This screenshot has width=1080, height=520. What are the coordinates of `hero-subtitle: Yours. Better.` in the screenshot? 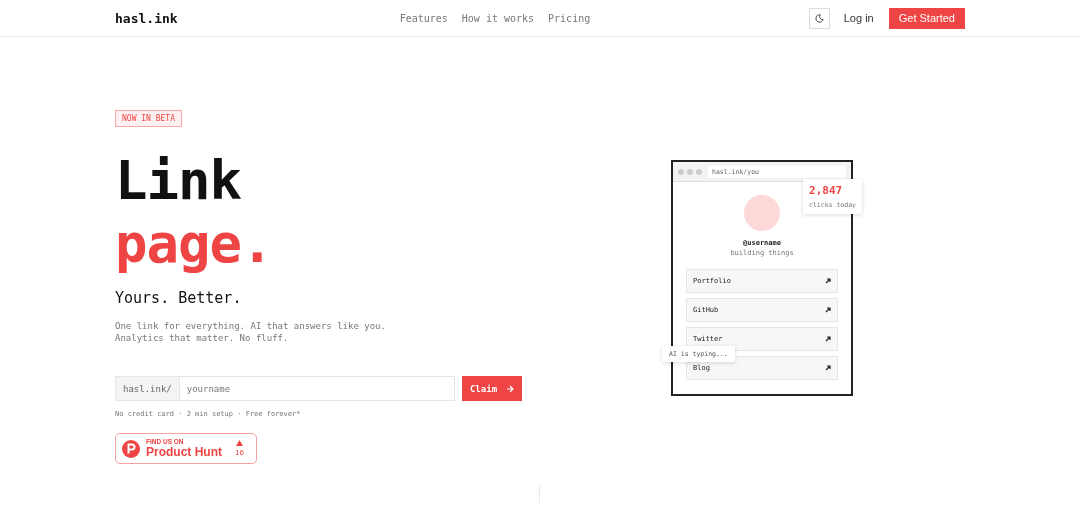 It's located at (178, 298).